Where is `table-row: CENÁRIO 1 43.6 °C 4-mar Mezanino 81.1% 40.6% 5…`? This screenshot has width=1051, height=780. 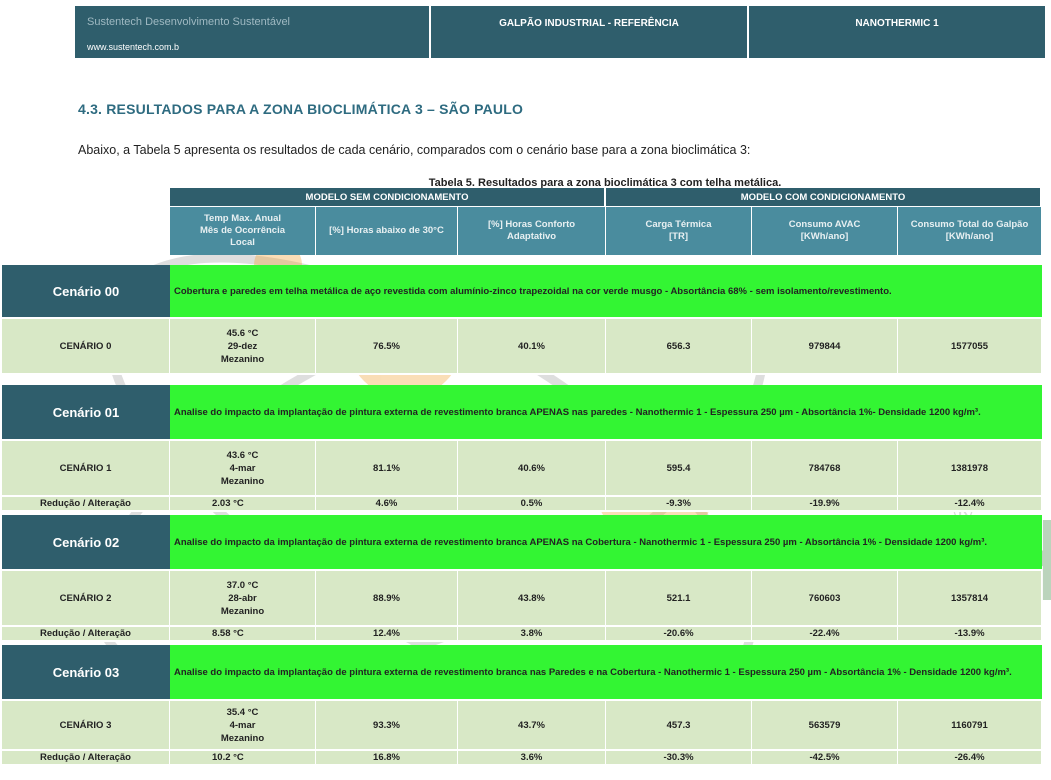
table-row: CENÁRIO 1 43.6 °C 4-mar Mezanino 81.1% 40.6% 5… is located at coordinates (522, 469).